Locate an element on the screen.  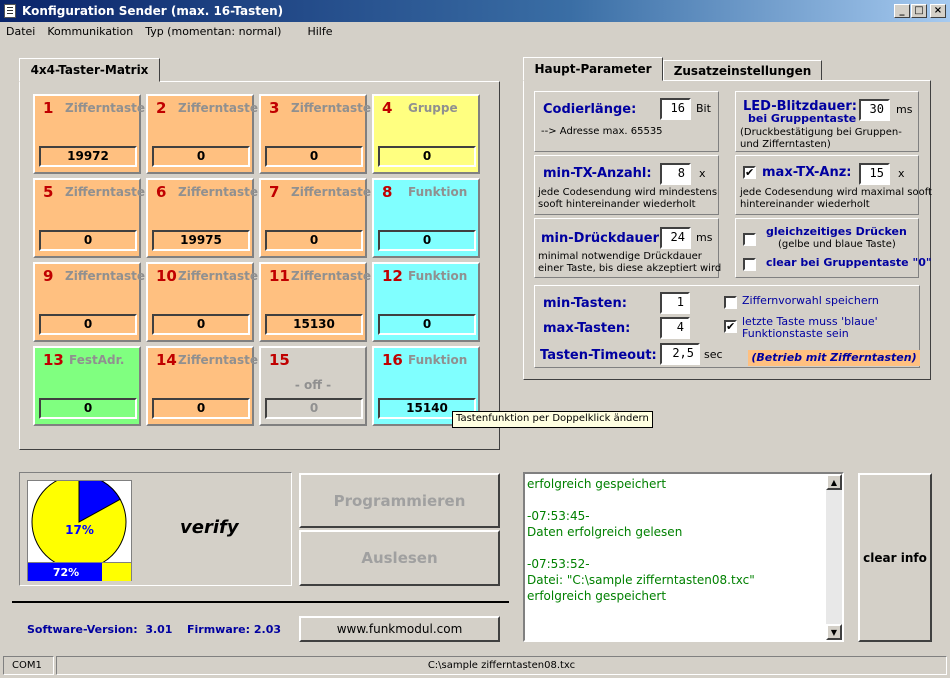
key-value: 19975 is located at coordinates (201, 240).